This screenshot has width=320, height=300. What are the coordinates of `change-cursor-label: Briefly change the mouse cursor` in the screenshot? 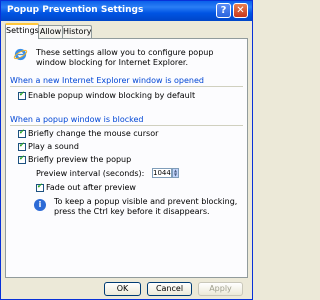 It's located at (93, 133).